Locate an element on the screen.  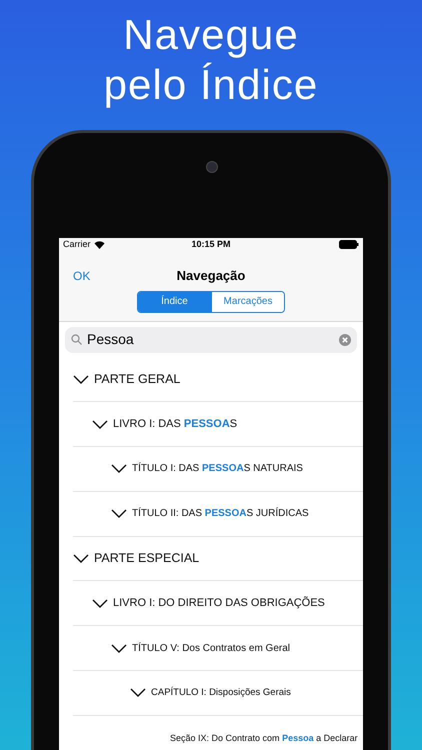
search-bar: Pessoa is located at coordinates (211, 339).